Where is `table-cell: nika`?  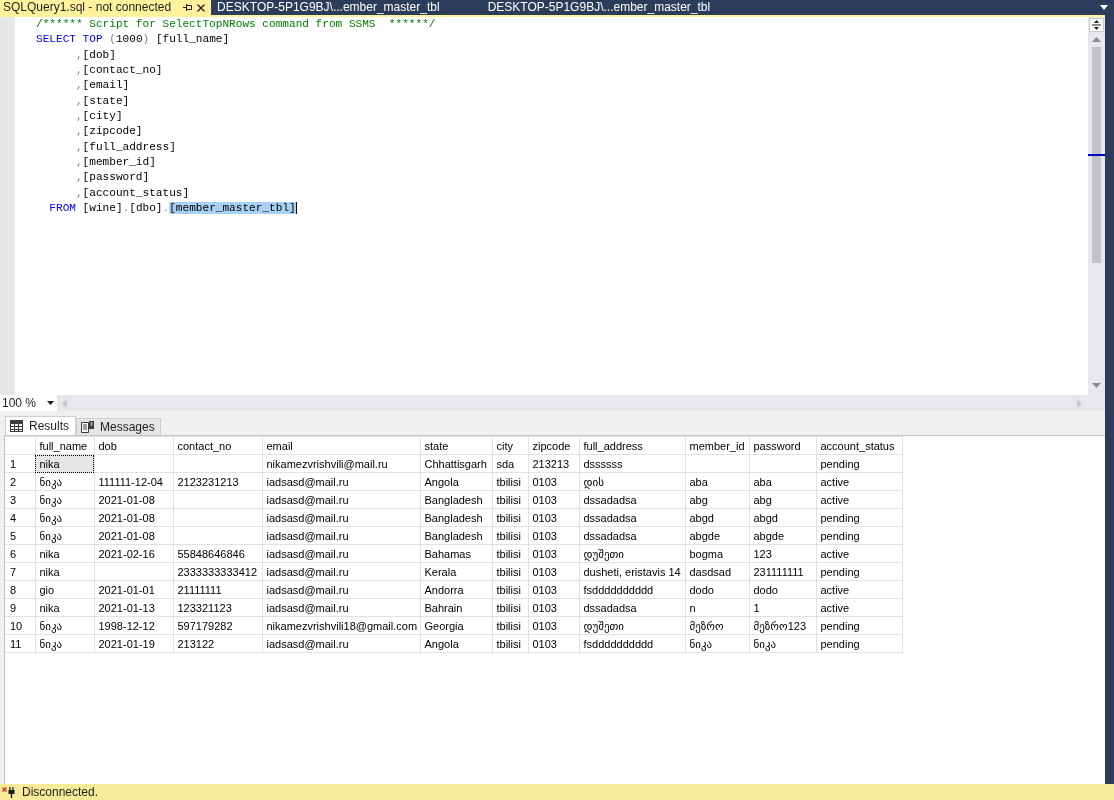 table-cell: nika is located at coordinates (64, 571).